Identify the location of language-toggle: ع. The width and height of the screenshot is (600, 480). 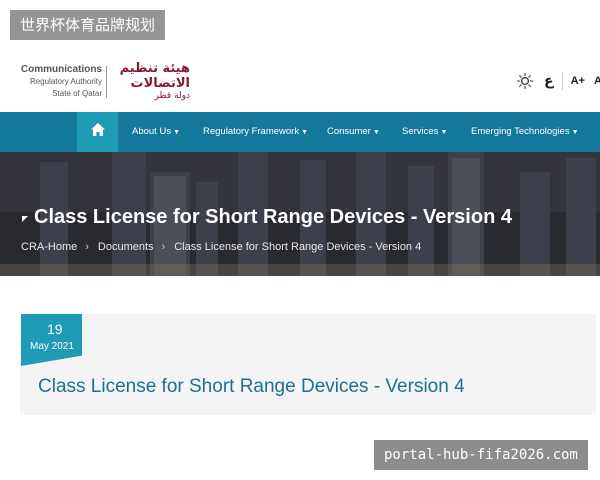
(549, 81).